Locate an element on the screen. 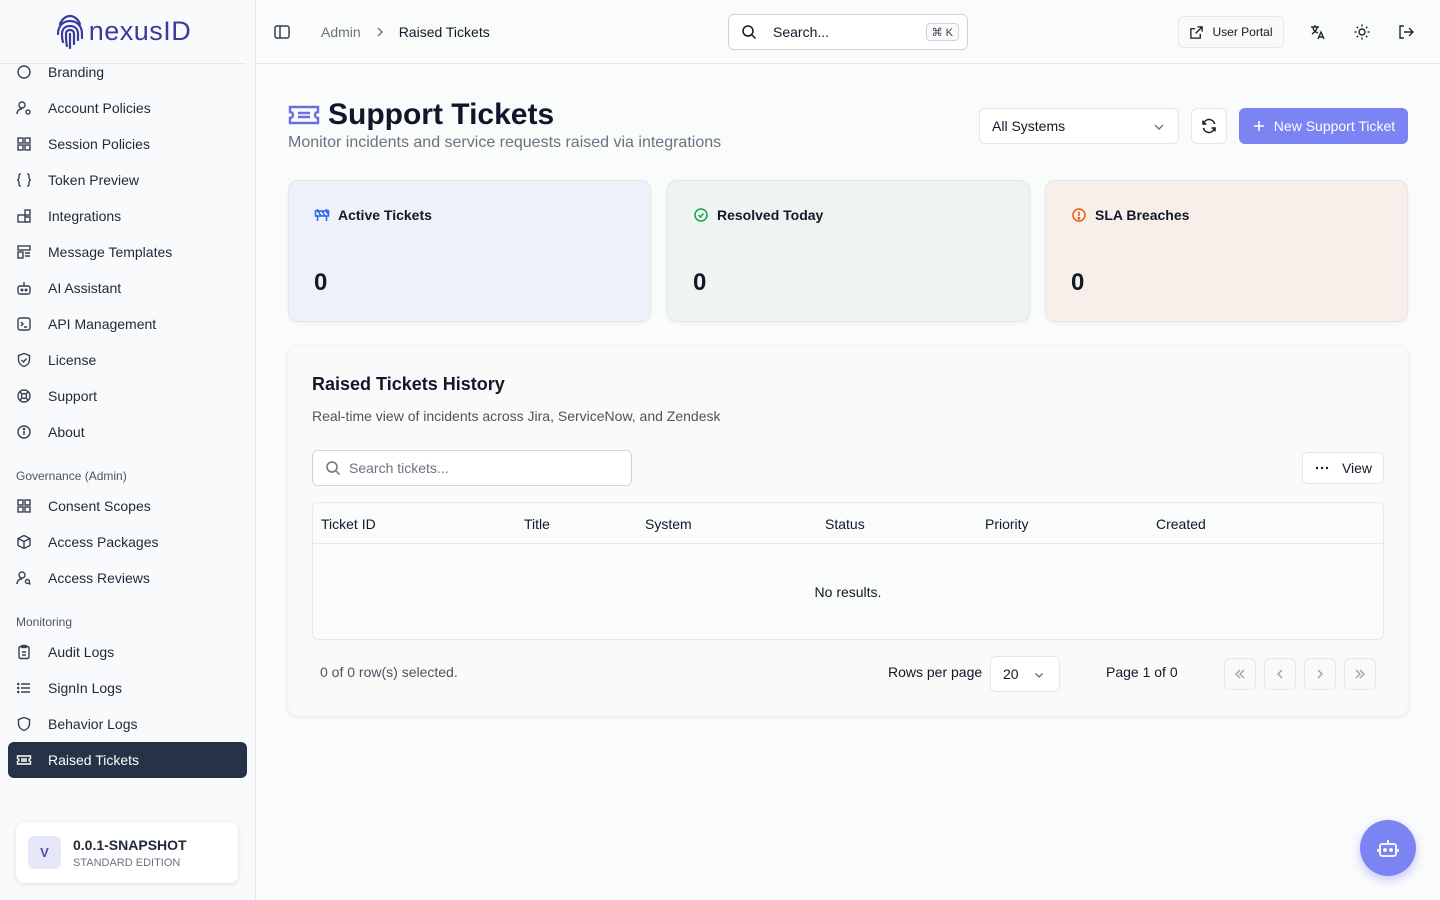 The height and width of the screenshot is (900, 1440). chevron-down-icon is located at coordinates (1039, 675).